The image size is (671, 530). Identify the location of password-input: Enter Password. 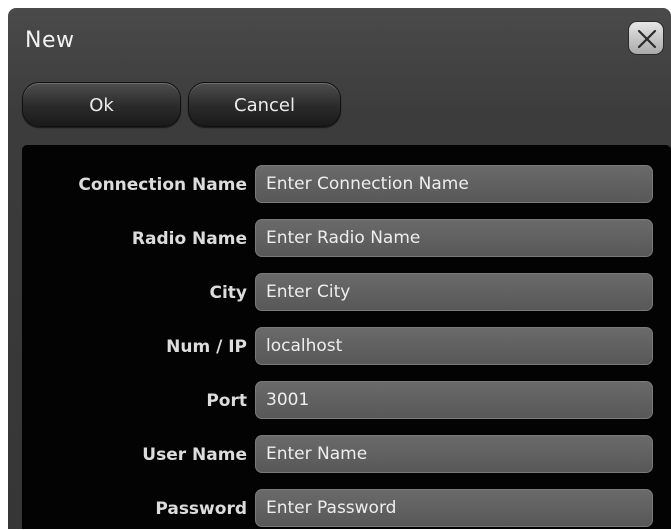
(454, 508).